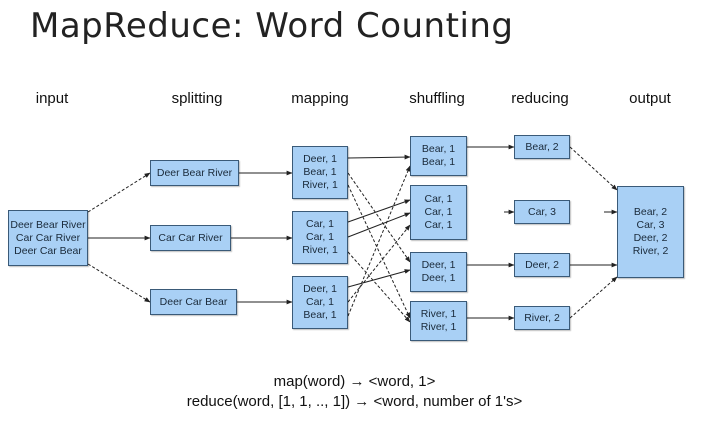 The width and height of the screenshot is (709, 438). I want to click on split-line: Car Car River, so click(190, 237).